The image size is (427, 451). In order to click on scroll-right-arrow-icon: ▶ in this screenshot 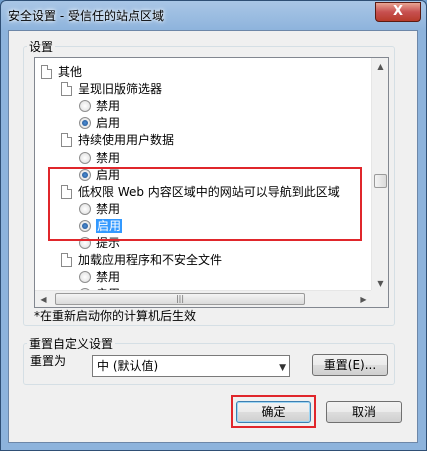, I will do `click(363, 299)`.